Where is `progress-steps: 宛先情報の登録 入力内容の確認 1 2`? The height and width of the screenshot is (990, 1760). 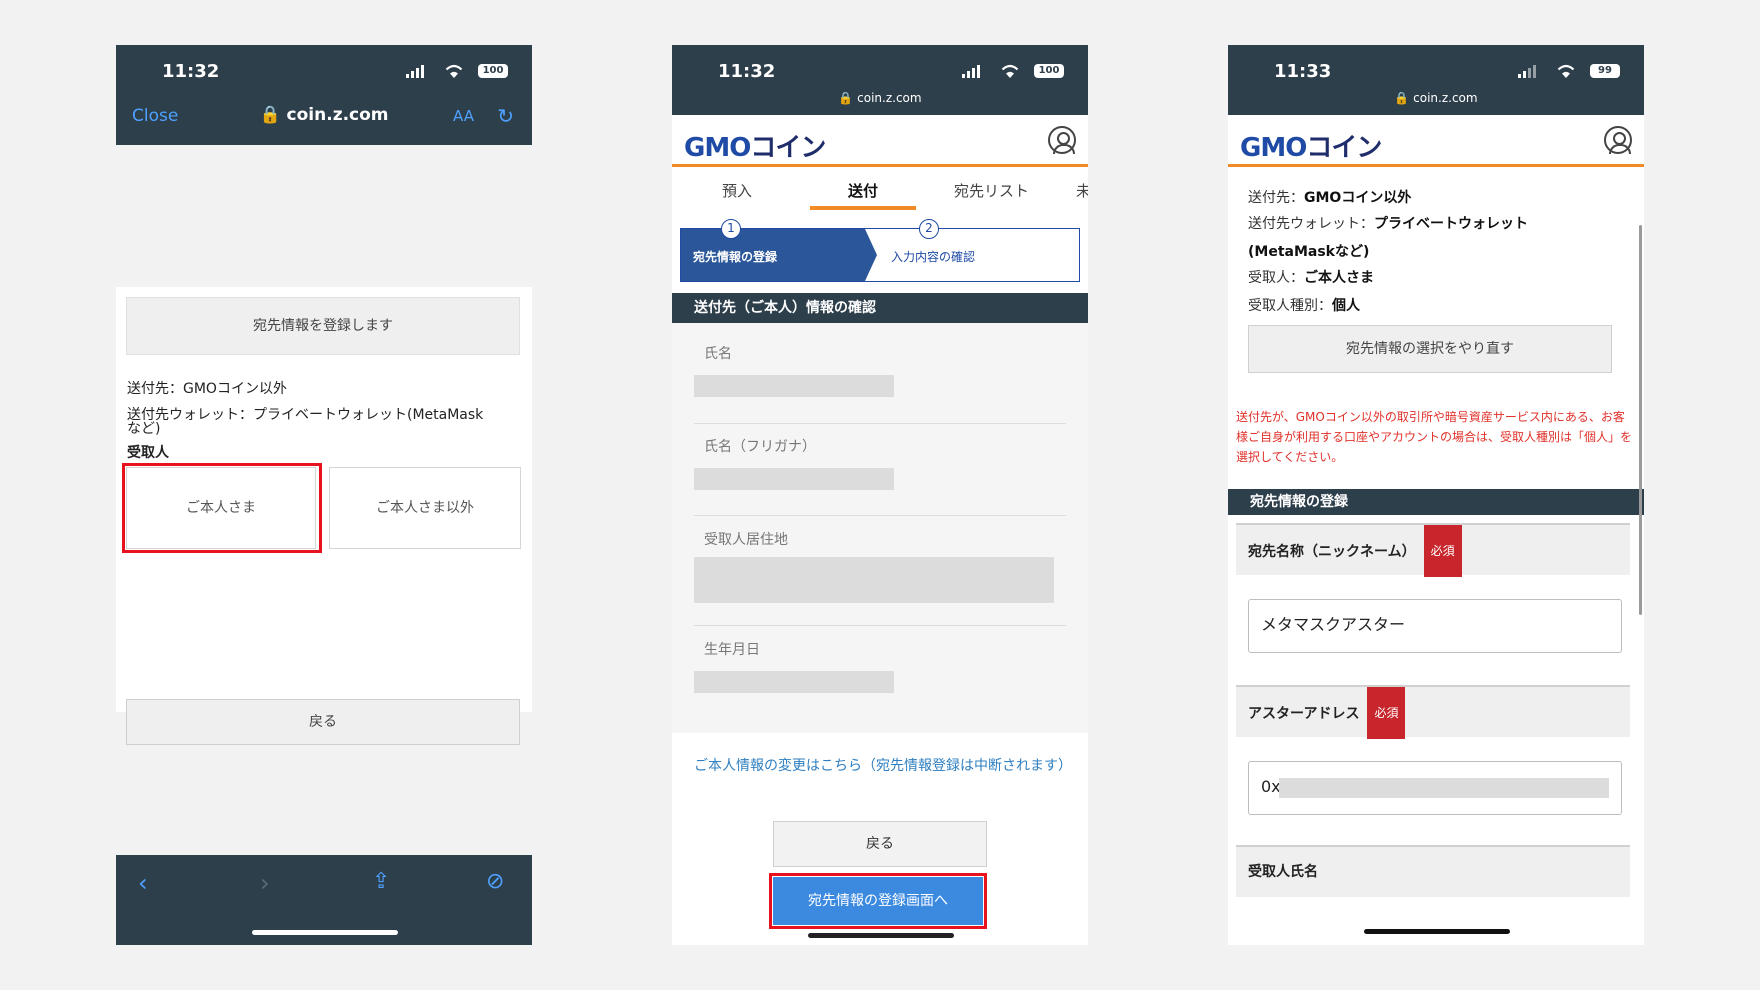
progress-steps: 宛先情報の登録 入力内容の確認 1 2 is located at coordinates (880, 250).